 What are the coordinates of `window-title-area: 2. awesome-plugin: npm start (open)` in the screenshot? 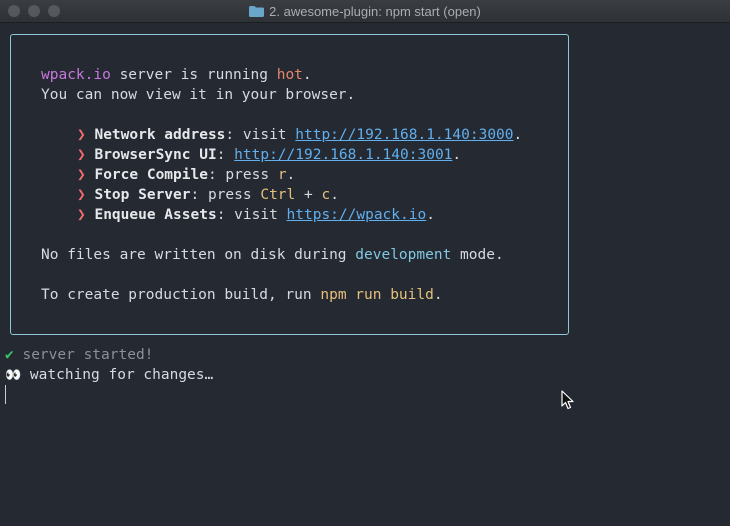 It's located at (365, 11).